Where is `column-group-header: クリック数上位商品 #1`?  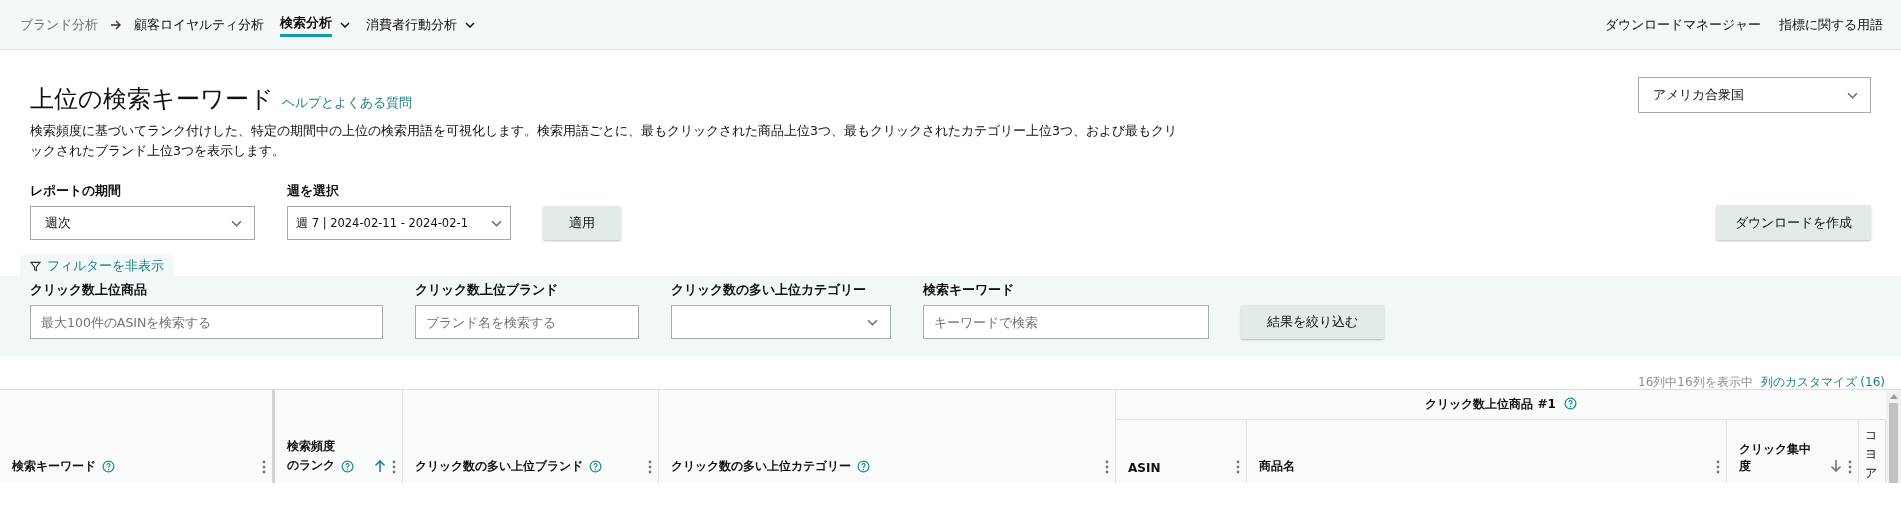 column-group-header: クリック数上位商品 #1 is located at coordinates (1490, 404).